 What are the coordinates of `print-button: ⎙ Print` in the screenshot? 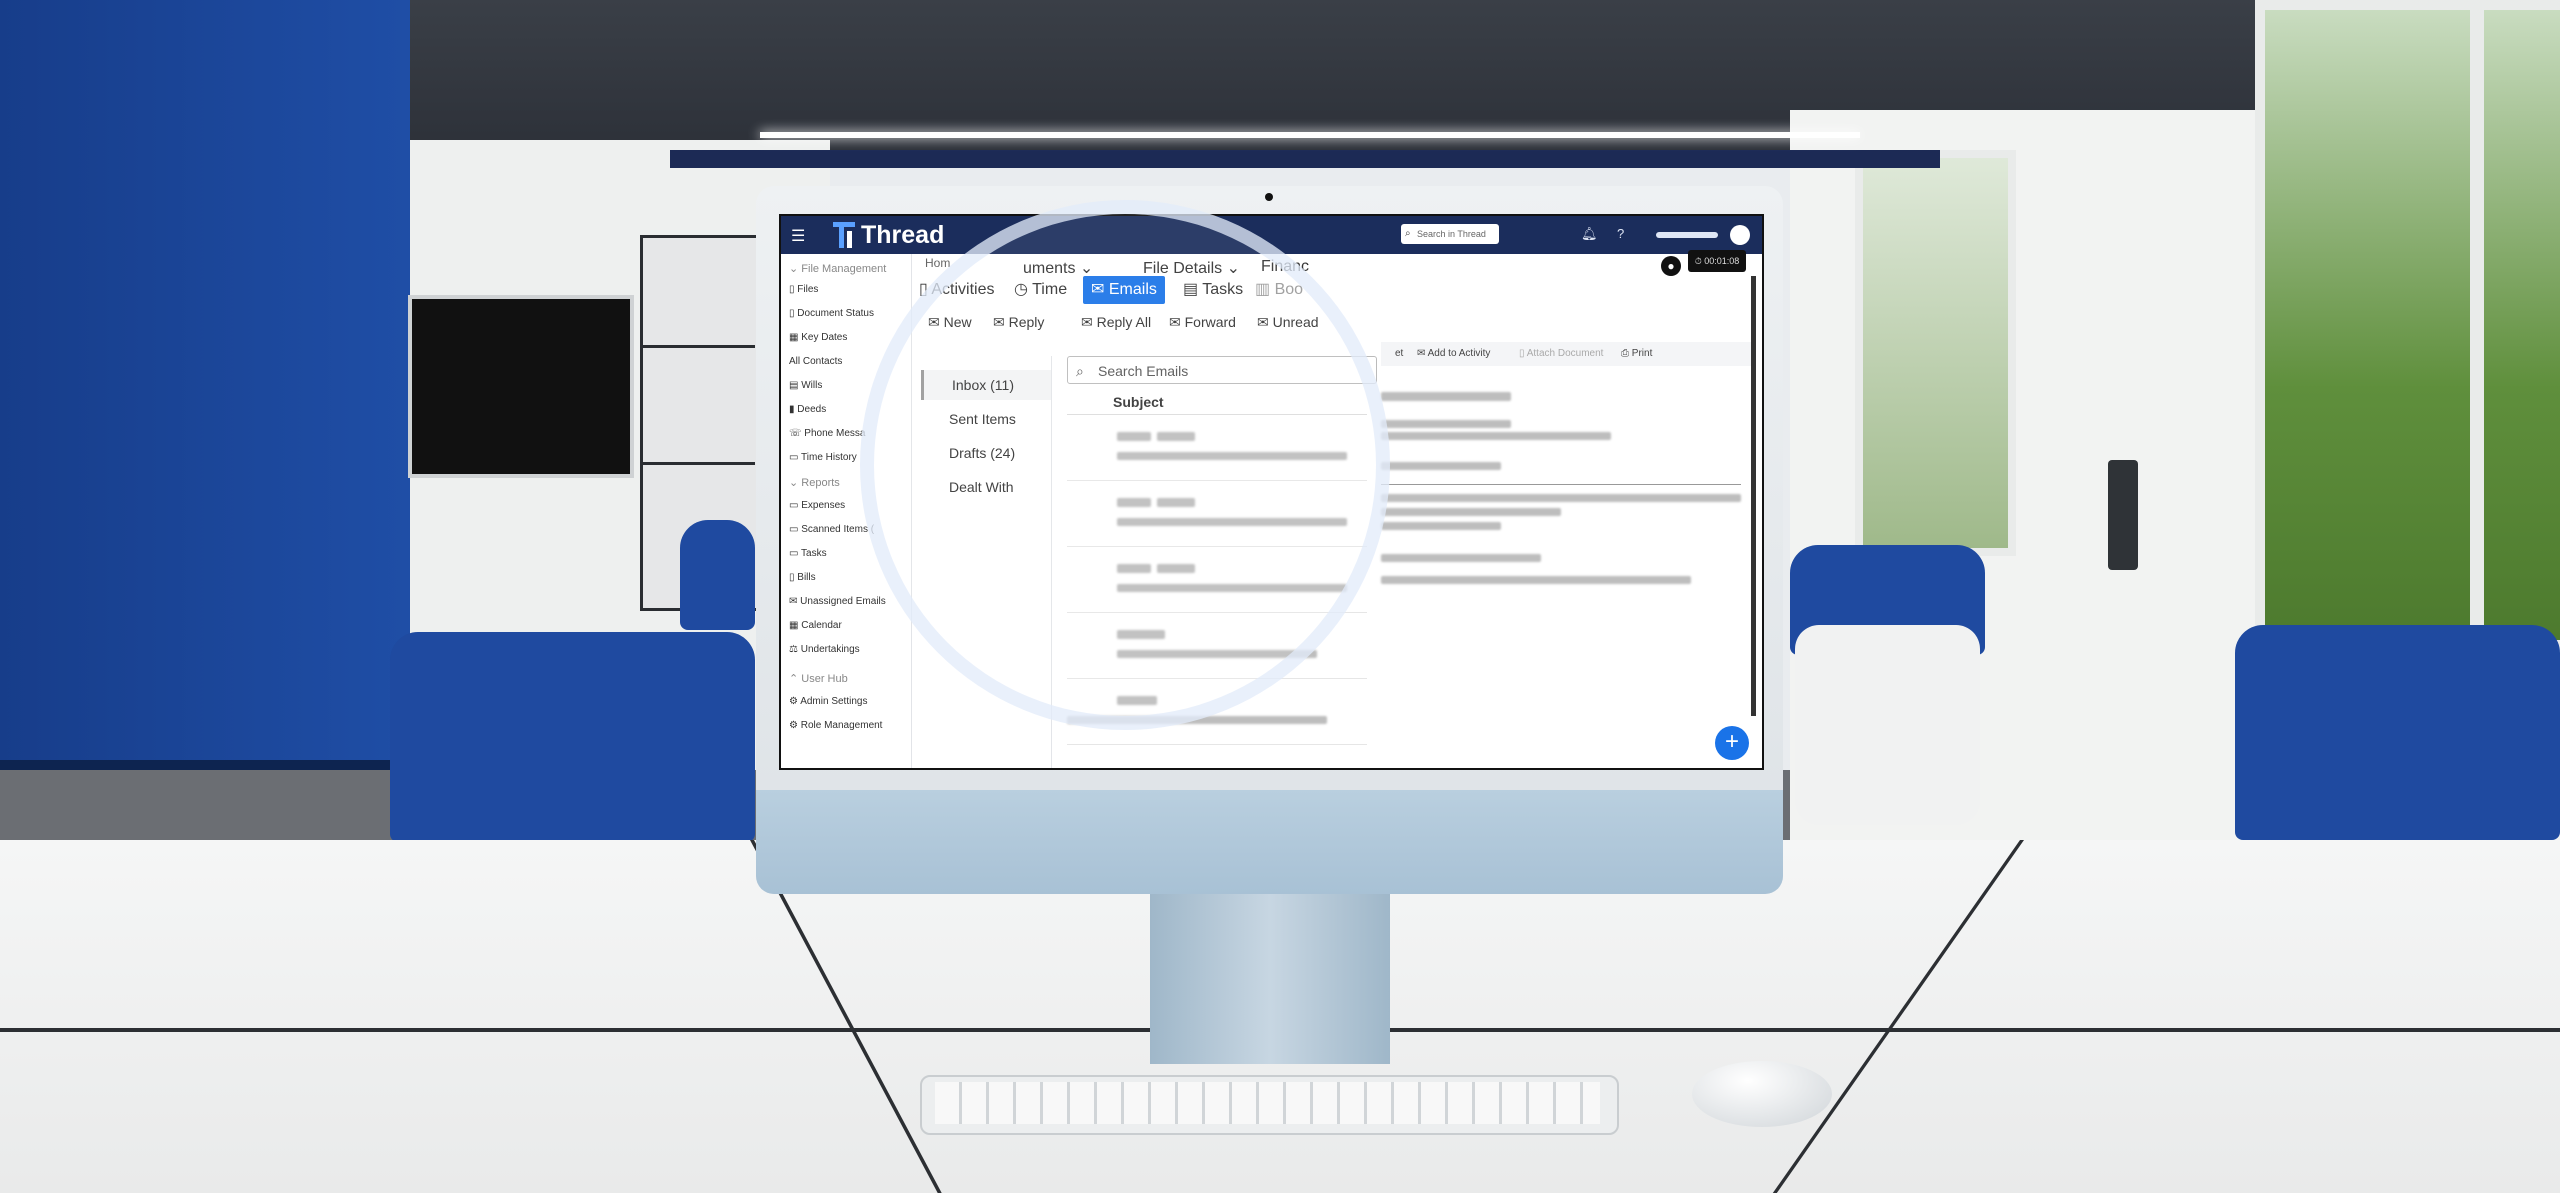 It's located at (1636, 353).